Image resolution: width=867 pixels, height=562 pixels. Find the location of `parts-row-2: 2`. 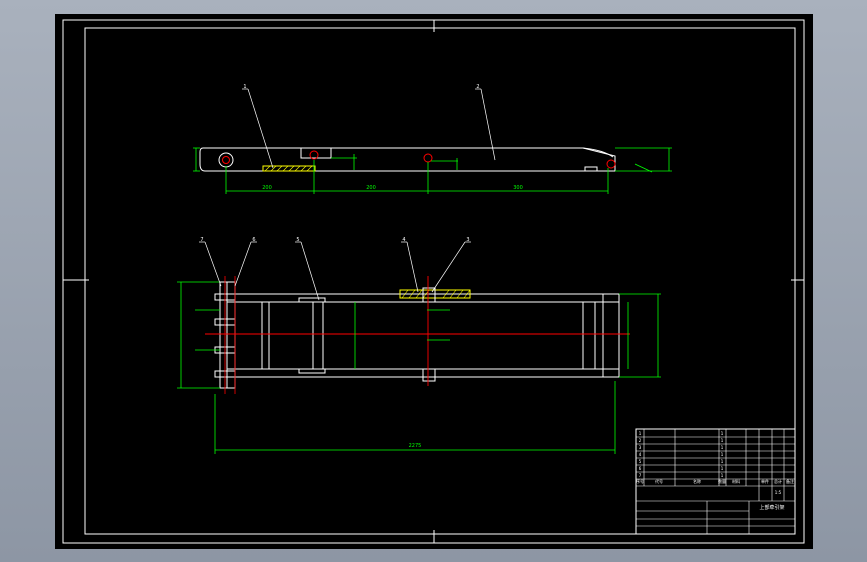

parts-row-2: 2 is located at coordinates (640, 440).